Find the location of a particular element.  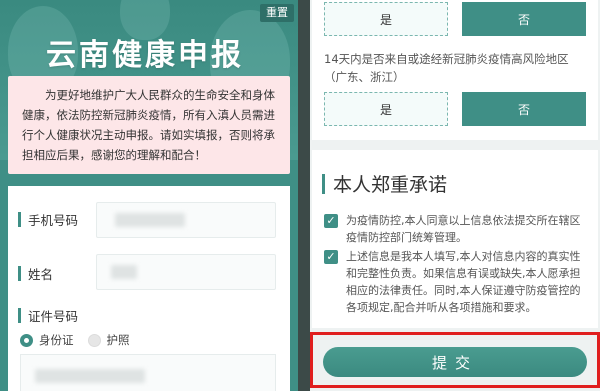

submit-button: 提交 is located at coordinates (455, 362).